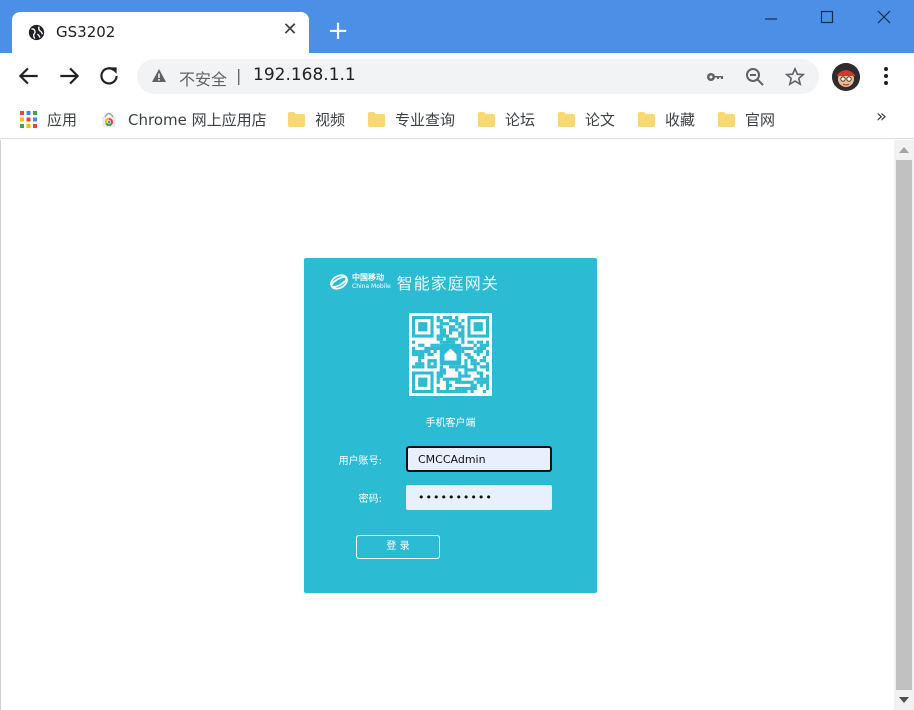 This screenshot has width=914, height=710. I want to click on password-label: 密码:, so click(370, 499).